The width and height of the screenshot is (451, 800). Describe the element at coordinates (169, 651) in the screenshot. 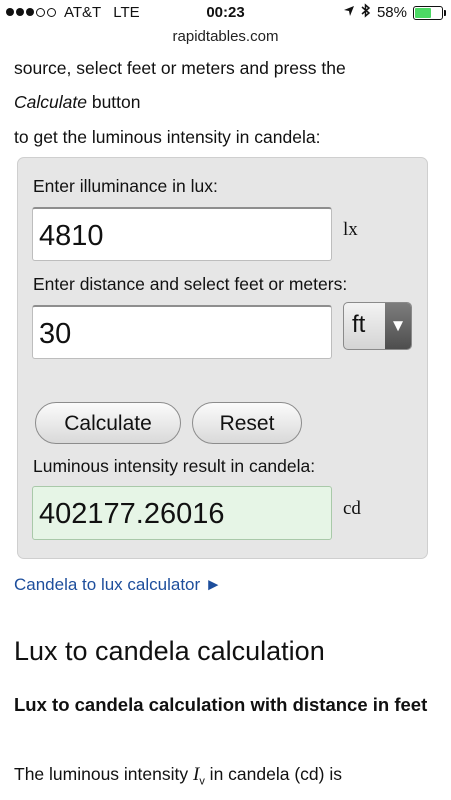

I see `section-heading: Lux to candela calculation` at that location.